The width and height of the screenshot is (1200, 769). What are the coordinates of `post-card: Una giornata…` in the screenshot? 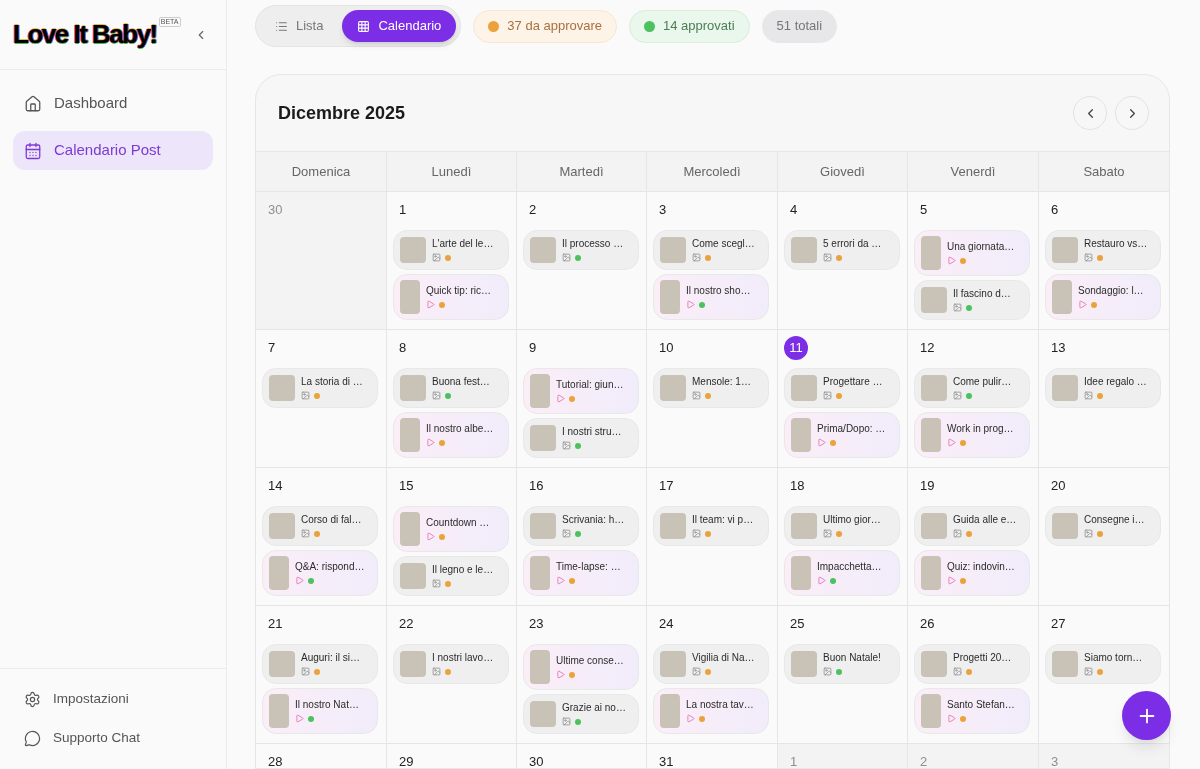 It's located at (972, 253).